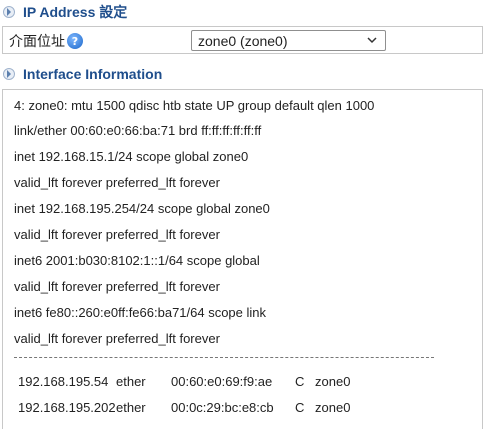  Describe the element at coordinates (63, 381) in the screenshot. I see `arp-ip: 192.168.195.54` at that location.